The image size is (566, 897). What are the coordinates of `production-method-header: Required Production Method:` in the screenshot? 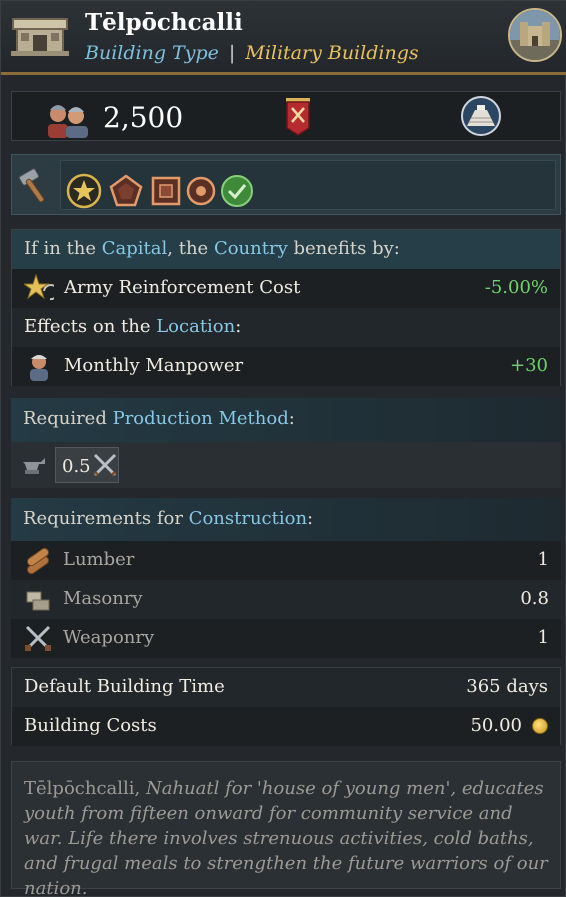 It's located at (286, 420).